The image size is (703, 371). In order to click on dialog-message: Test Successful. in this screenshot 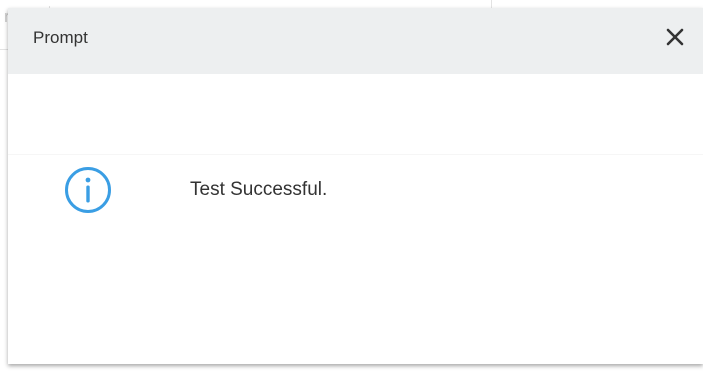, I will do `click(259, 189)`.